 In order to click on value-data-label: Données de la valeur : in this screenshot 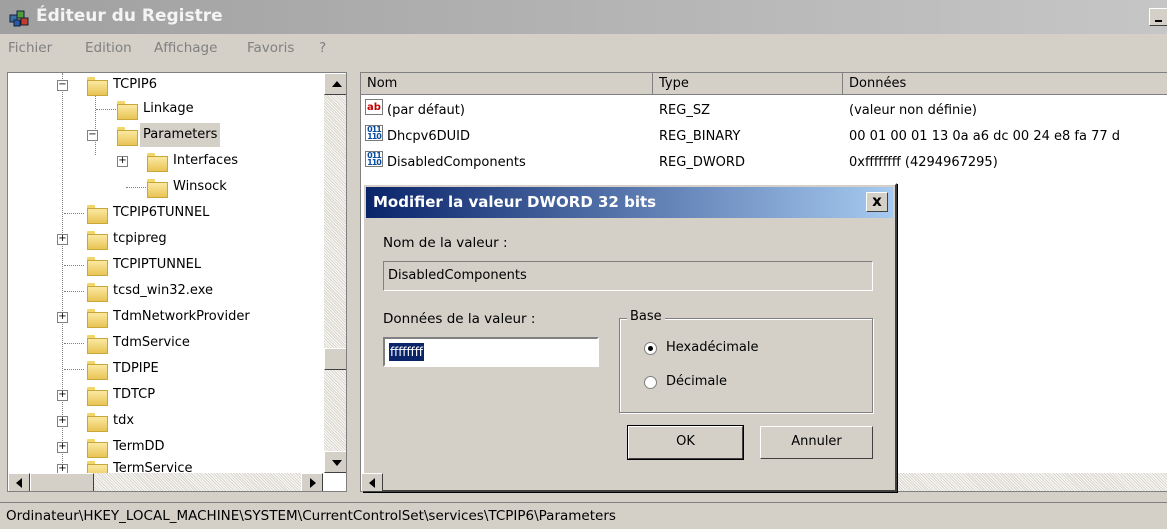, I will do `click(459, 319)`.